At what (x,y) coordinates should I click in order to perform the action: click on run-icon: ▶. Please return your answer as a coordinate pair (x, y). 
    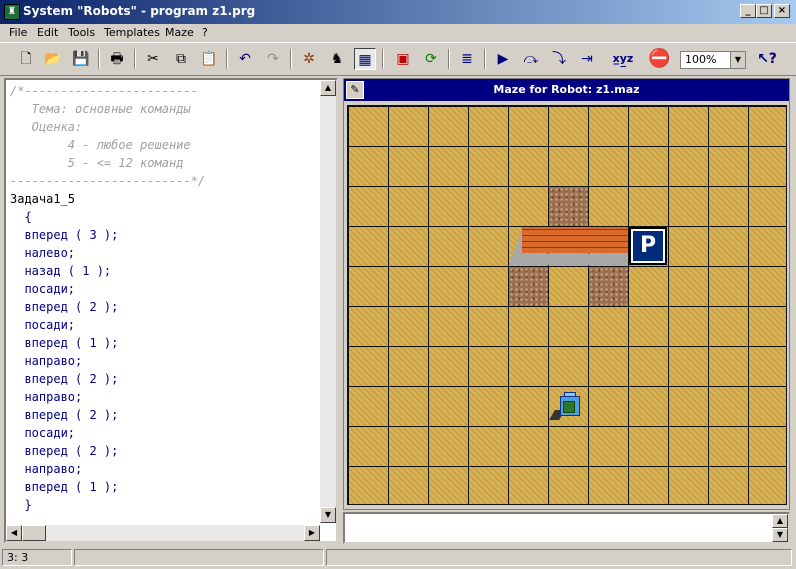
    Looking at the image, I should click on (503, 59).